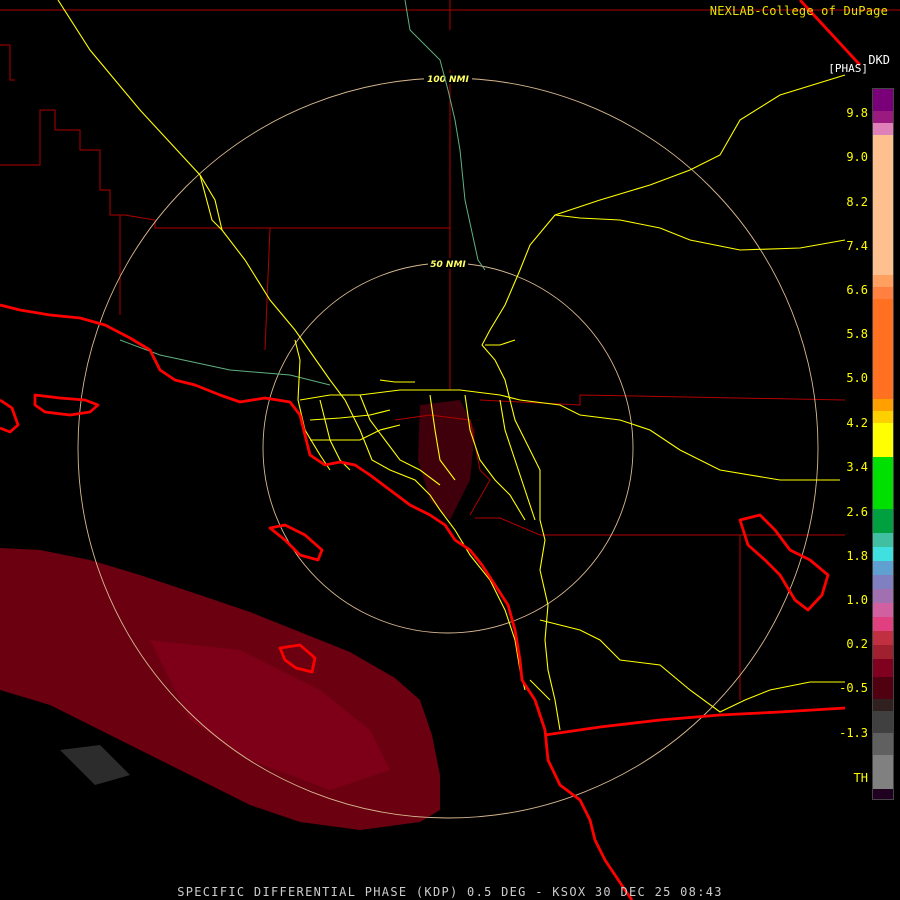 This screenshot has width=900, height=900. I want to click on colorbar-label: 9.8, so click(857, 113).